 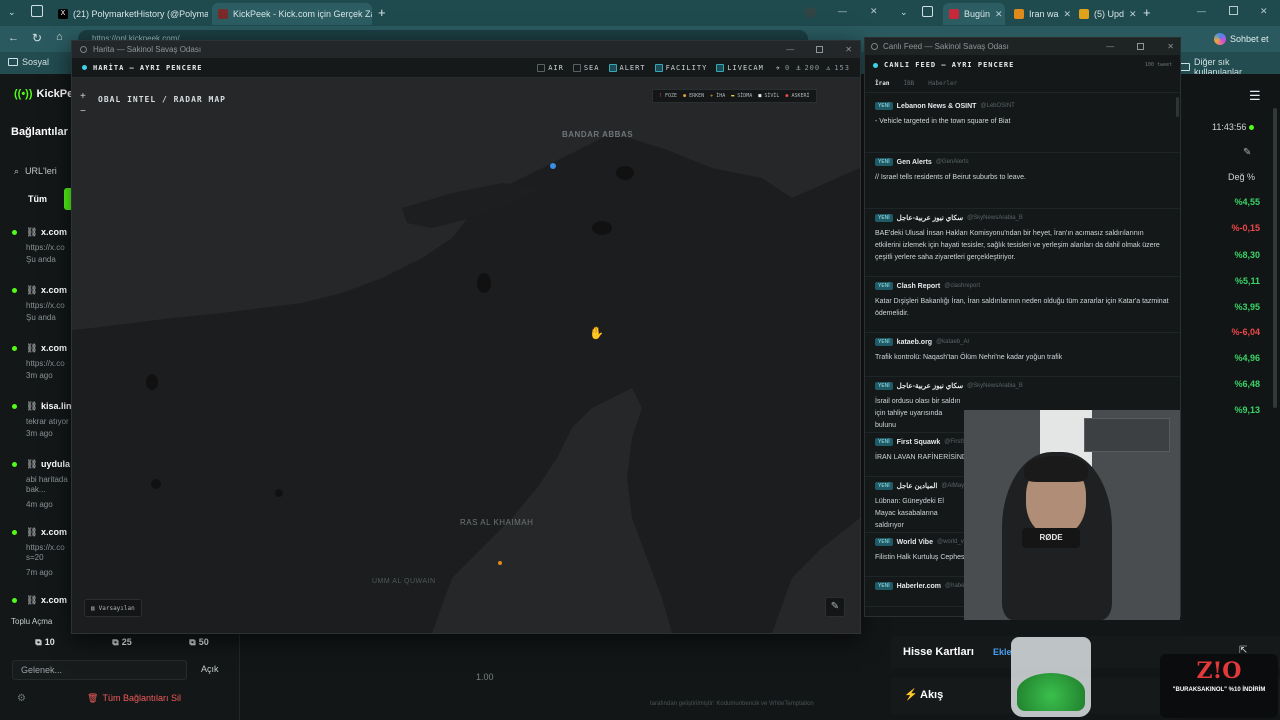 I want to click on bookmark-folder-sosyal: Sosyal, so click(x=28, y=62).